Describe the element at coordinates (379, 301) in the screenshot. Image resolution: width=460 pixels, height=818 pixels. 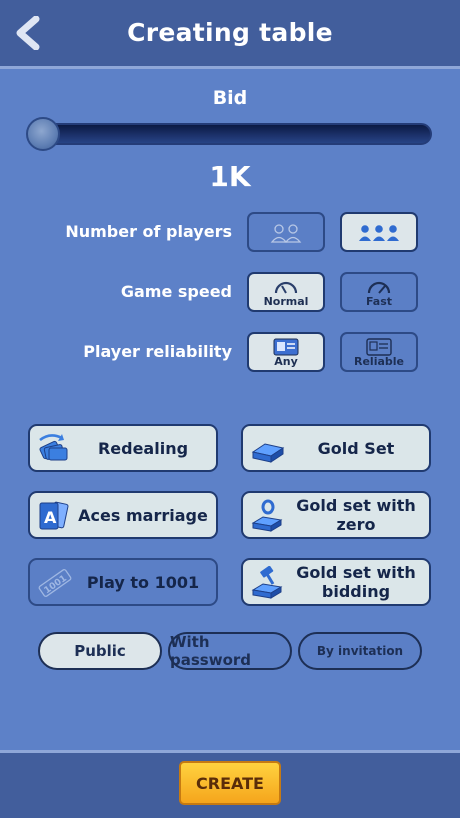
I see `speed-fast-label: Fast` at that location.